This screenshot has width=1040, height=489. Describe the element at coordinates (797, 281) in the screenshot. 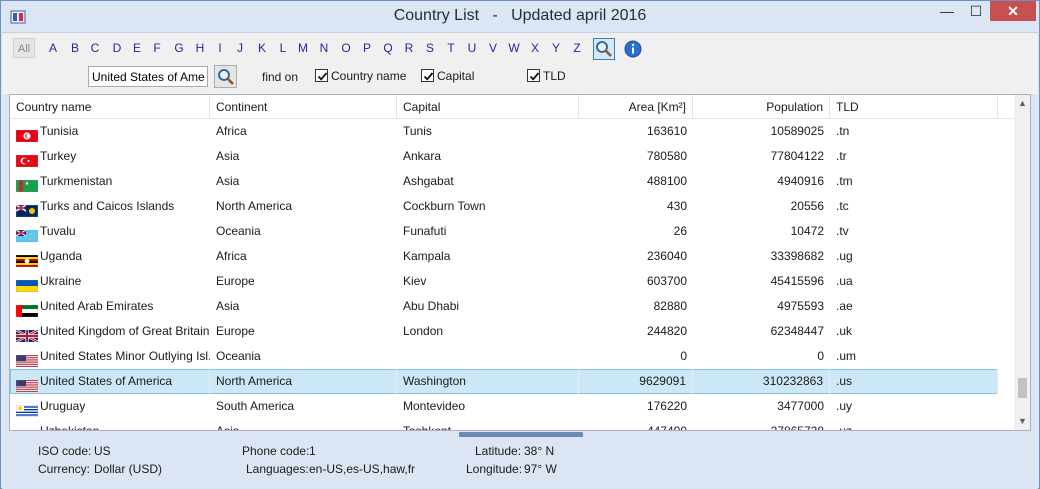

I see `cell-population: 45415596` at that location.